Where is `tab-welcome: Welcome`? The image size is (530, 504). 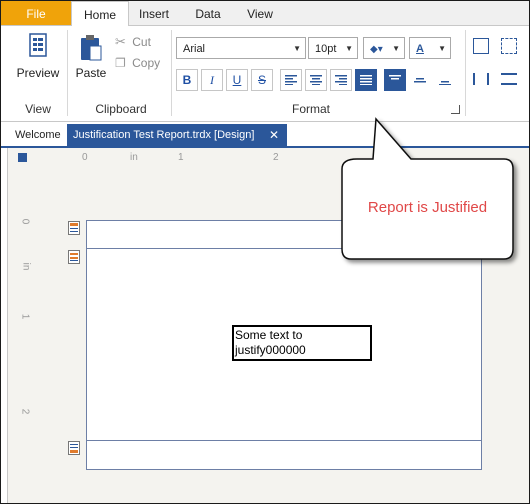 tab-welcome: Welcome is located at coordinates (38, 135).